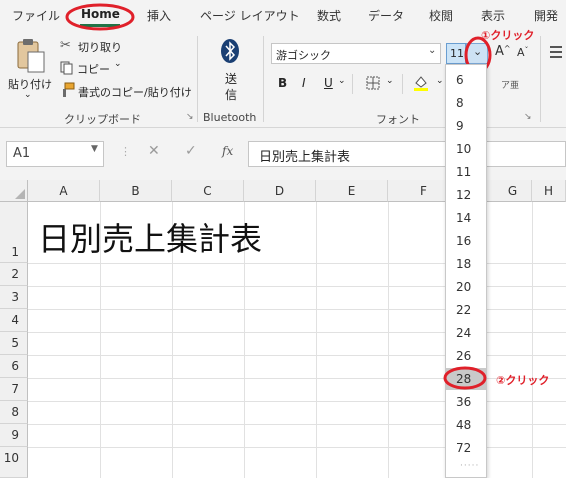 The width and height of the screenshot is (566, 478). I want to click on name-box: A1 ▼, so click(55, 154).